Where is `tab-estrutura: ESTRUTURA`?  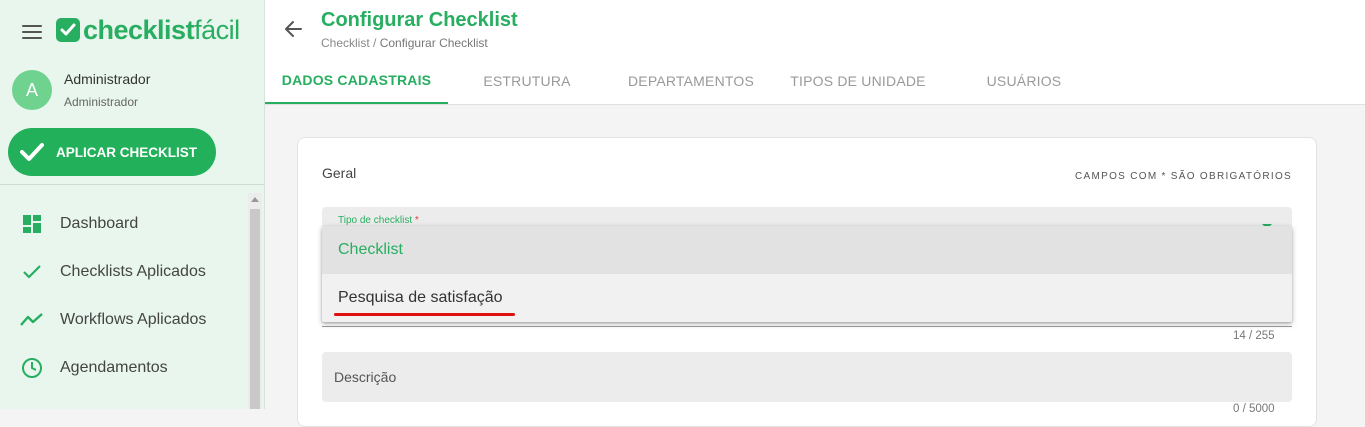
tab-estrutura: ESTRUTURA is located at coordinates (527, 80).